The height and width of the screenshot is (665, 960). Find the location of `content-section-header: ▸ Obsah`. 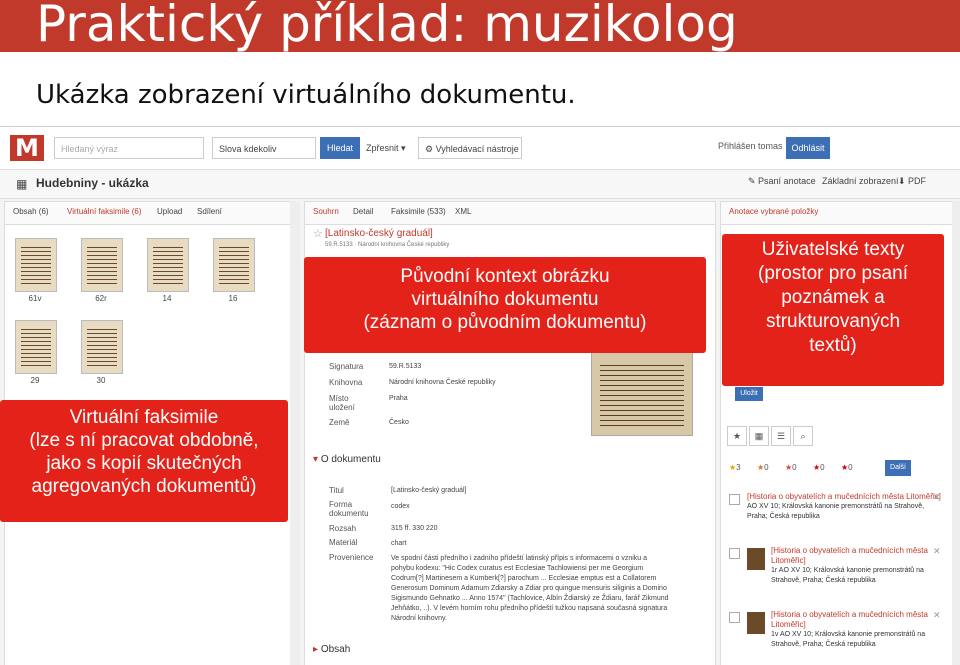

content-section-header: ▸ Obsah is located at coordinates (331, 649).